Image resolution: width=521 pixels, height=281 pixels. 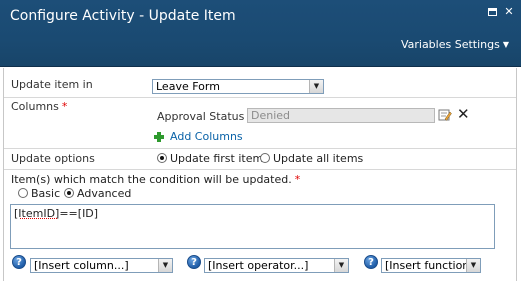 I want to click on condition-expression-input: [ItemID]==[ID], so click(x=252, y=226).